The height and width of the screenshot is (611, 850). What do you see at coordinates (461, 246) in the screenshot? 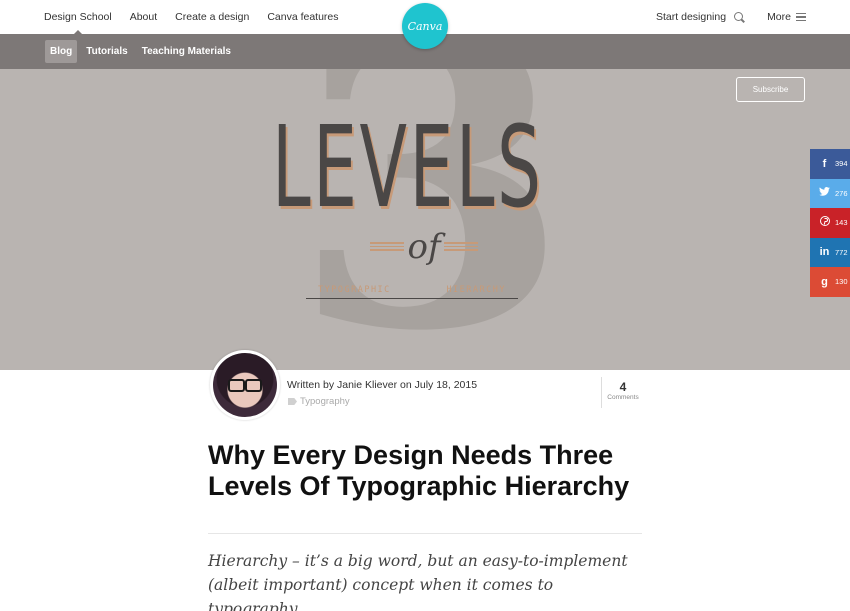
I see `right-wing-ornament` at bounding box center [461, 246].